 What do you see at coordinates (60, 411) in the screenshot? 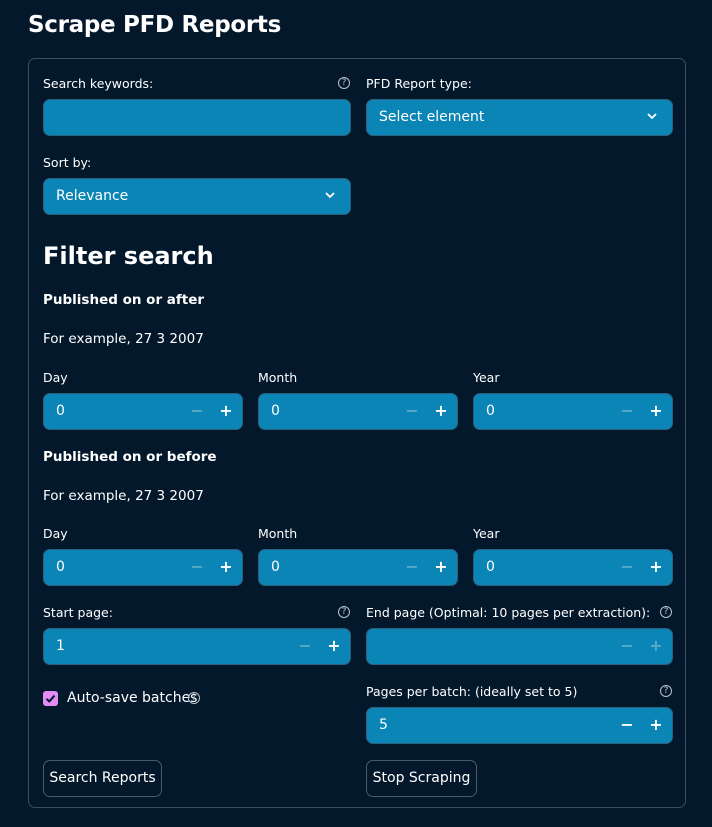
I see `after-day-value: 0` at bounding box center [60, 411].